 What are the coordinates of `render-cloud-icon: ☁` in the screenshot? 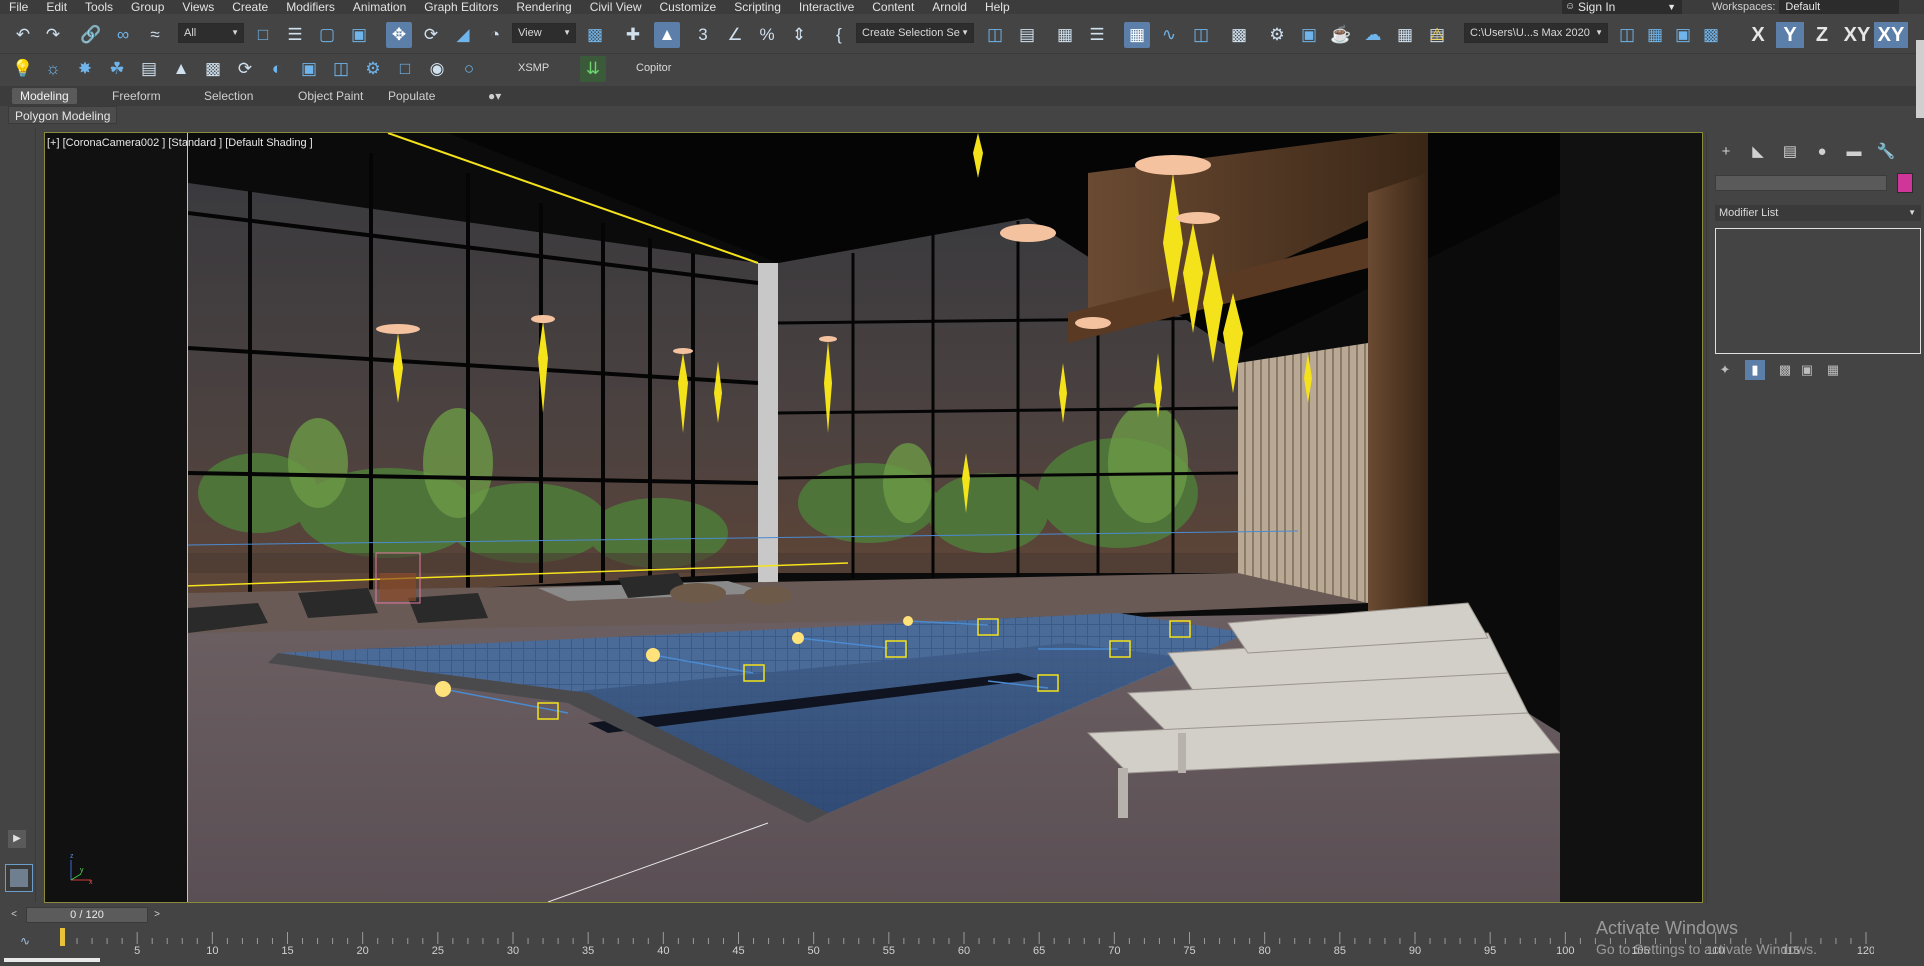 It's located at (1373, 35).